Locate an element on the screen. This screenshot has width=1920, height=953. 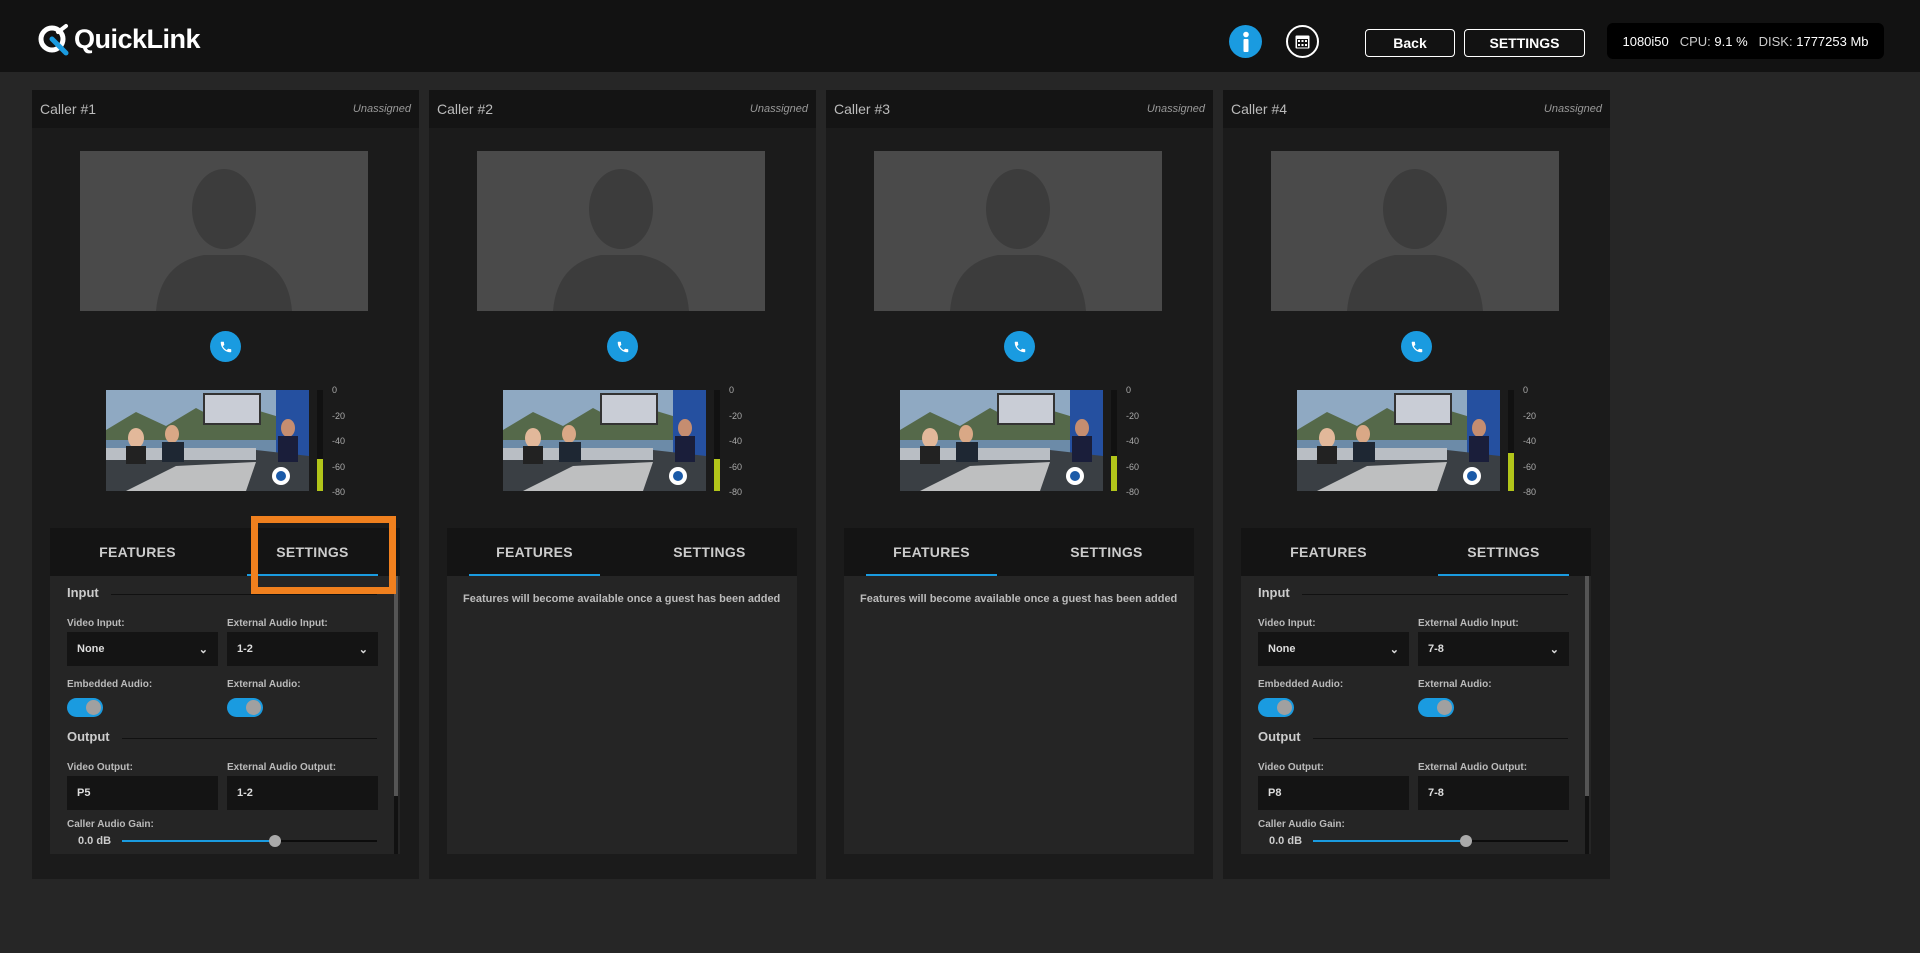
external-audio-output-label: External Audio Output: is located at coordinates (1473, 767).